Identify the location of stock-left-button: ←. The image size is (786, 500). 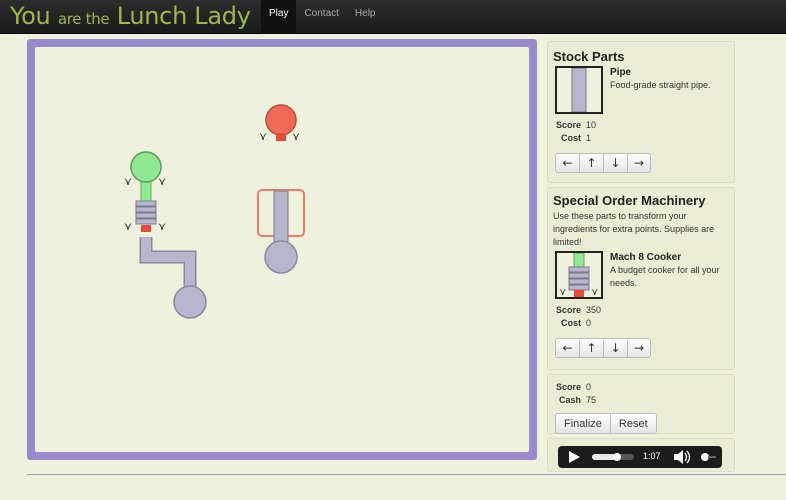
(567, 163).